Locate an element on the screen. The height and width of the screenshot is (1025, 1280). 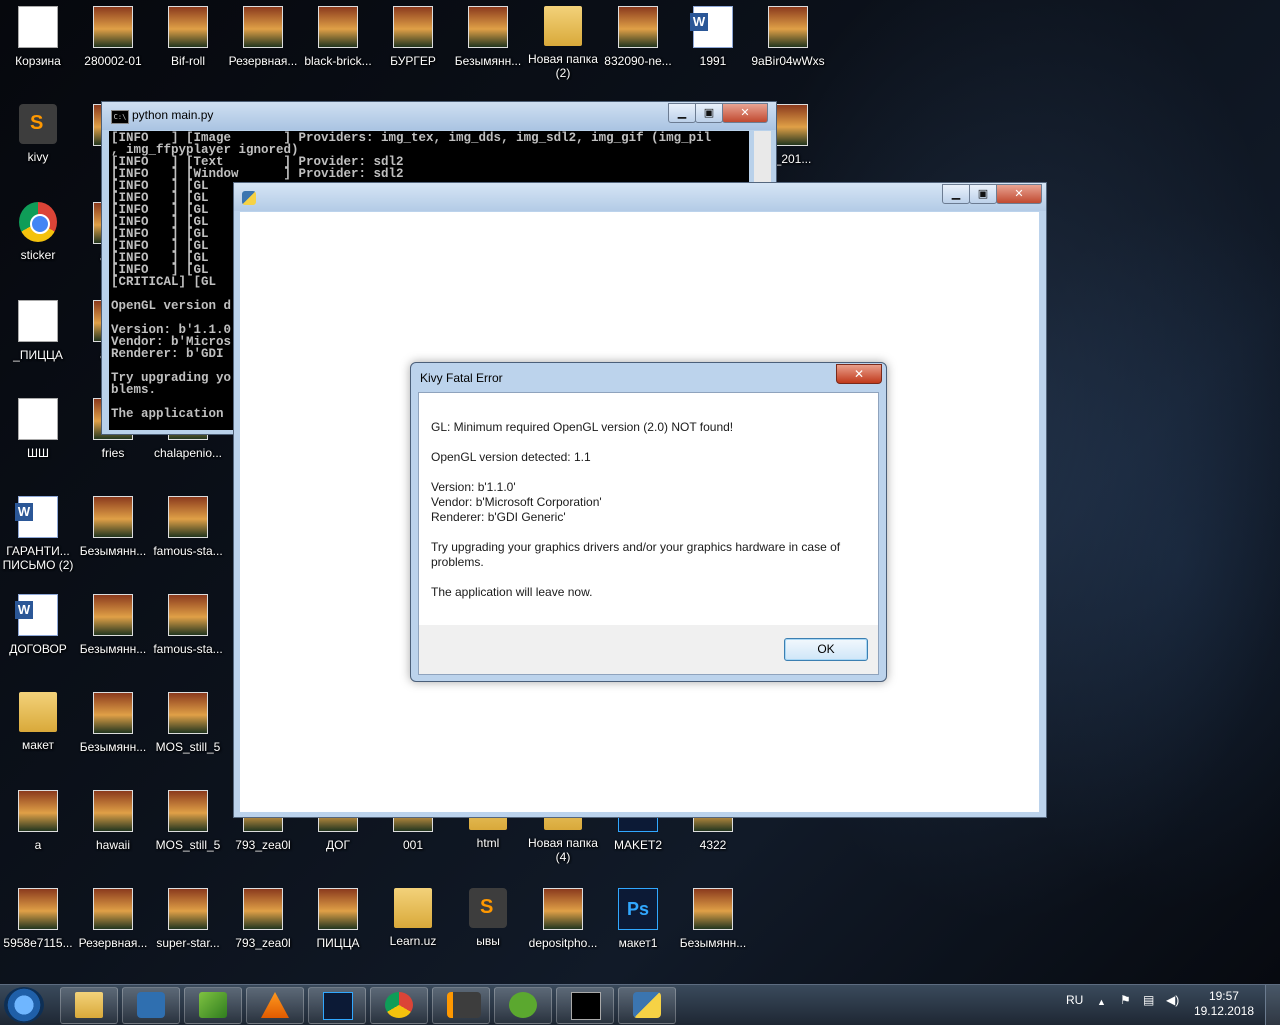
photoshop-file-icon: Ps is located at coordinates (638, 909).